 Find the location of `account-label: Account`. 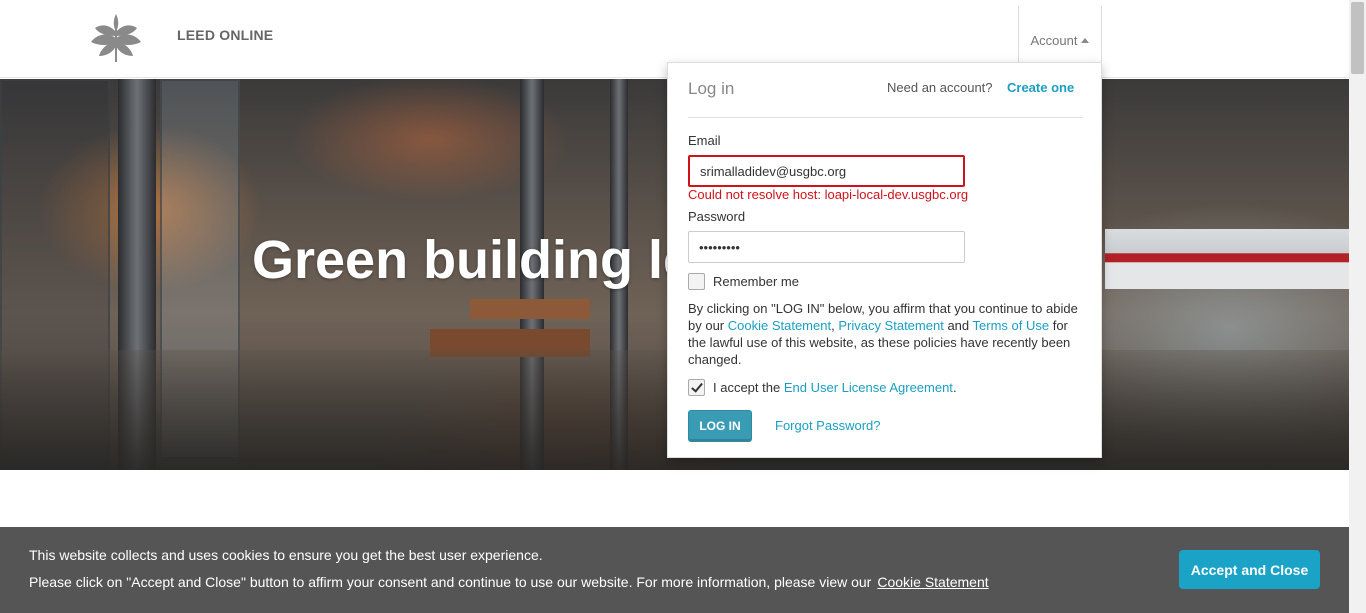

account-label: Account is located at coordinates (1054, 40).